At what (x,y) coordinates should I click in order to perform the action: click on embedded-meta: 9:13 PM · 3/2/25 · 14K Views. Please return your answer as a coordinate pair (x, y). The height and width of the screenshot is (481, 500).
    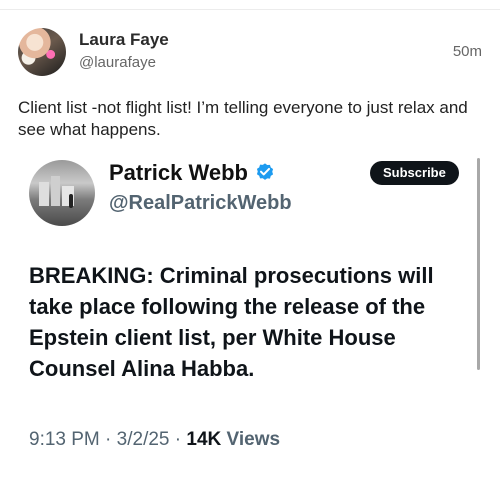
    Looking at the image, I should click on (154, 440).